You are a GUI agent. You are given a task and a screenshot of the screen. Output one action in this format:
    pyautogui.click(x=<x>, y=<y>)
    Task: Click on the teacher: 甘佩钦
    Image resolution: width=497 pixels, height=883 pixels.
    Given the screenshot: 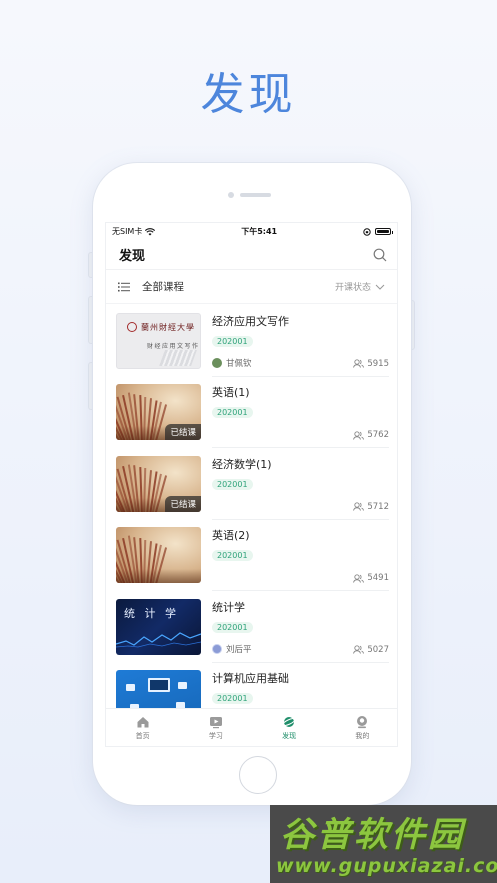 What is the action you would take?
    pyautogui.click(x=232, y=363)
    